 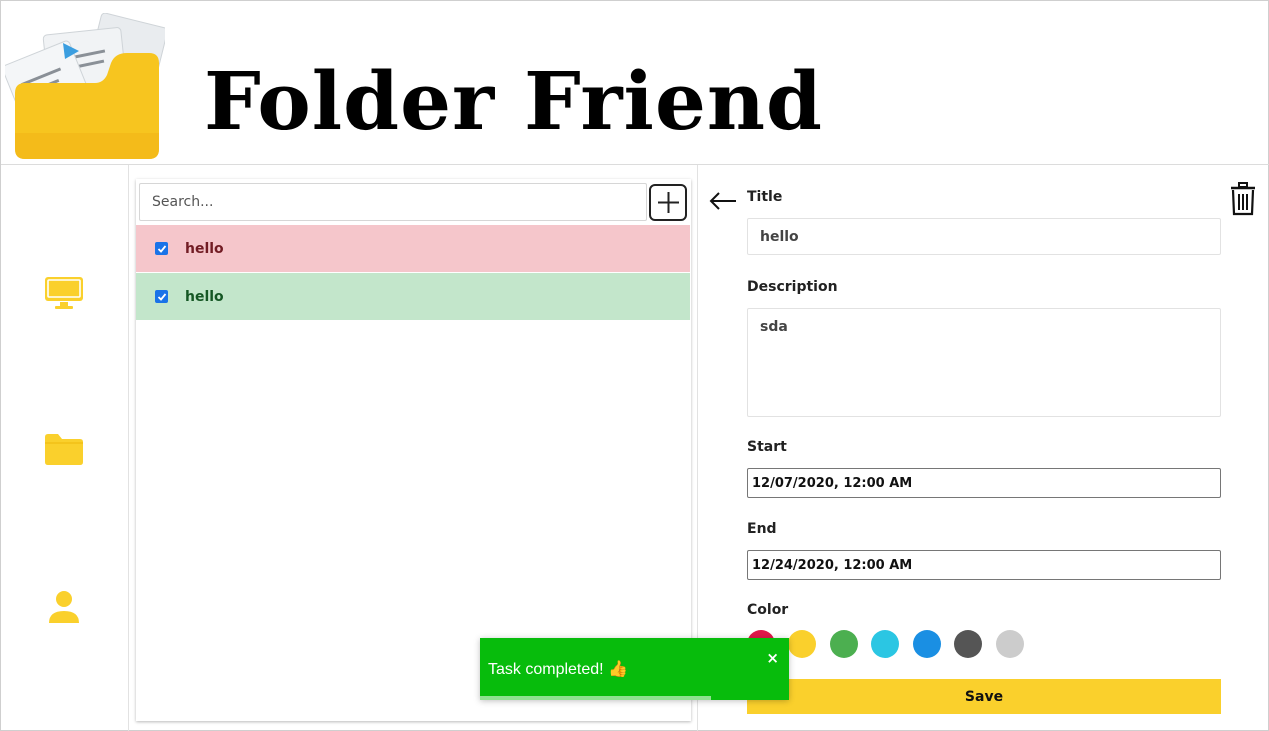 I want to click on arrow-left-icon, so click(x=722, y=201).